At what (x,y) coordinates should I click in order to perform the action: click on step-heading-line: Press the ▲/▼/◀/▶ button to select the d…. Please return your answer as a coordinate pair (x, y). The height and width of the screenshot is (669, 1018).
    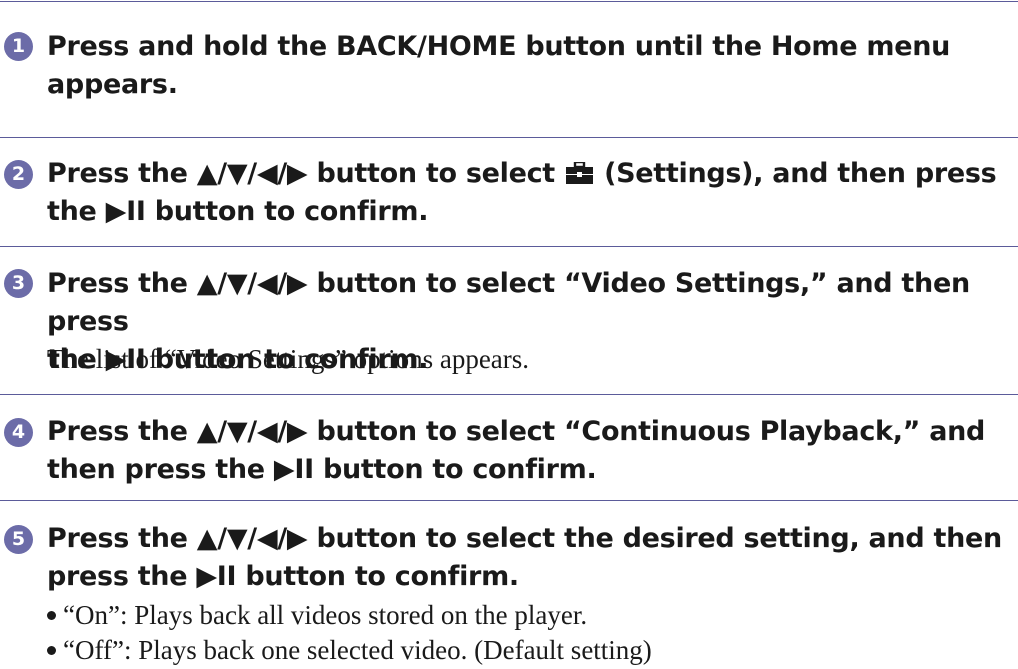
    Looking at the image, I should click on (524, 538).